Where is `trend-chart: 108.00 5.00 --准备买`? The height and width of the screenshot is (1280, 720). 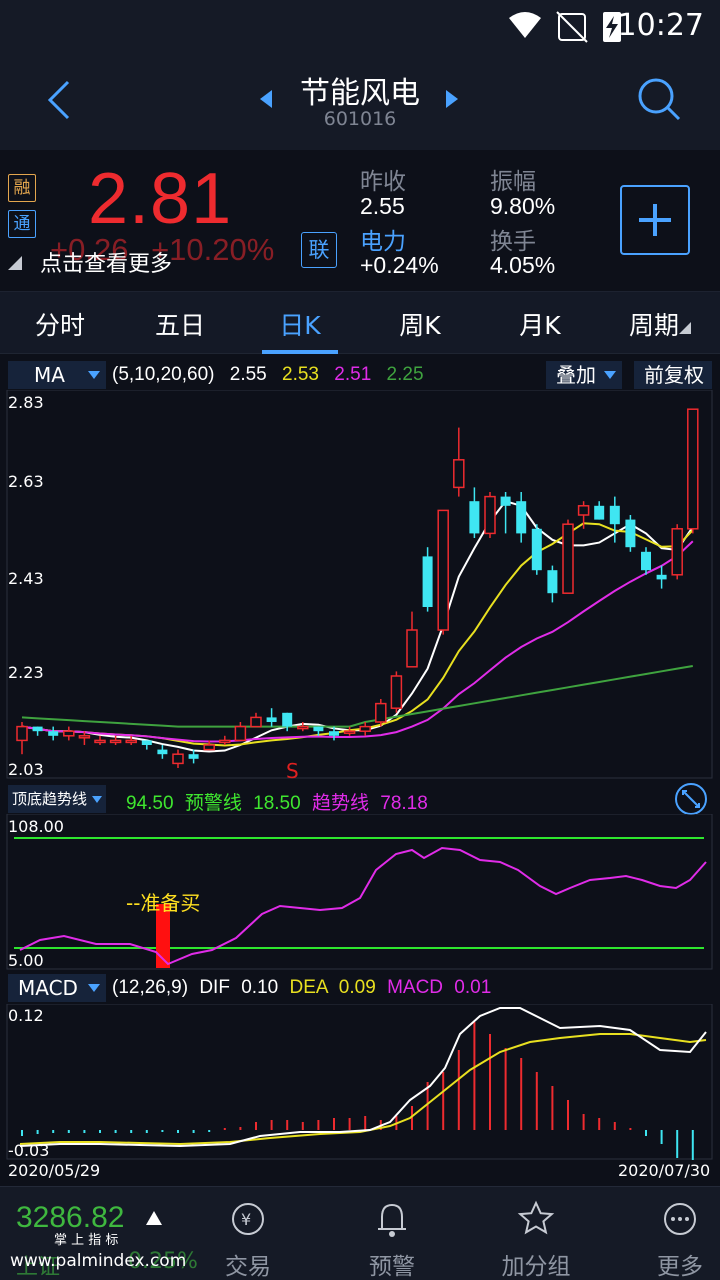 trend-chart: 108.00 5.00 --准备买 is located at coordinates (360, 892).